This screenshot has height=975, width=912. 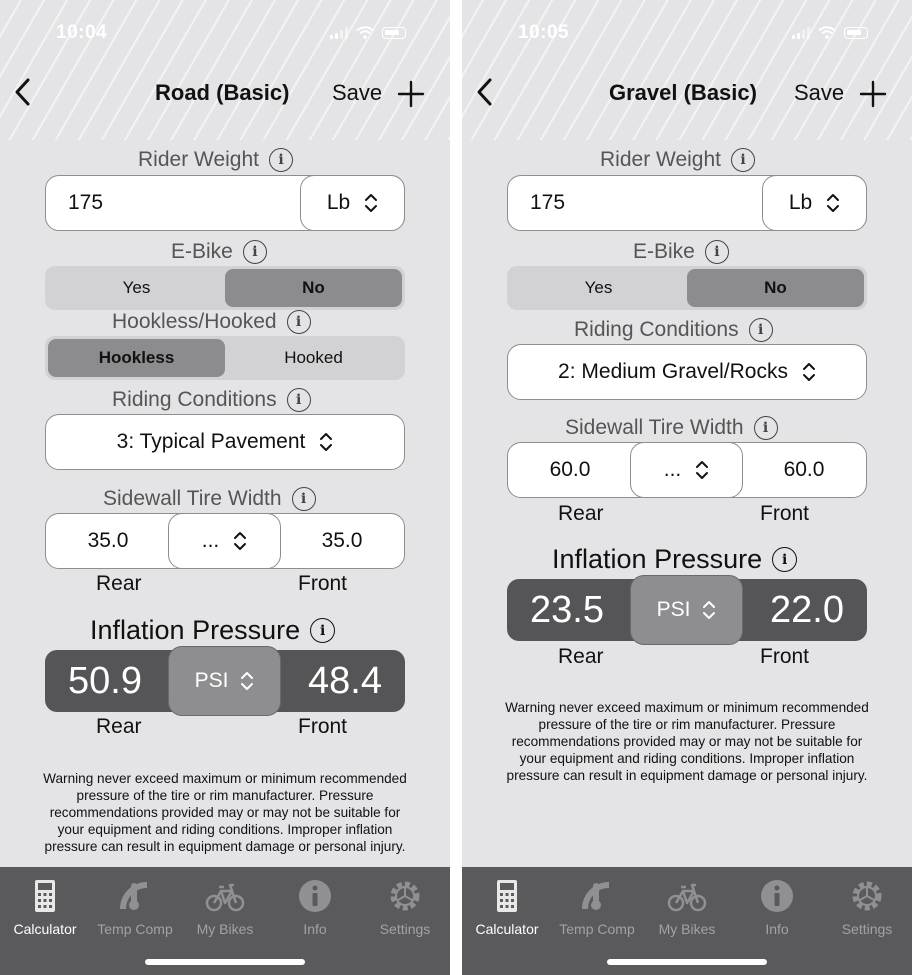 I want to click on hookless-label: Hookless/Hooked i, so click(x=211, y=322).